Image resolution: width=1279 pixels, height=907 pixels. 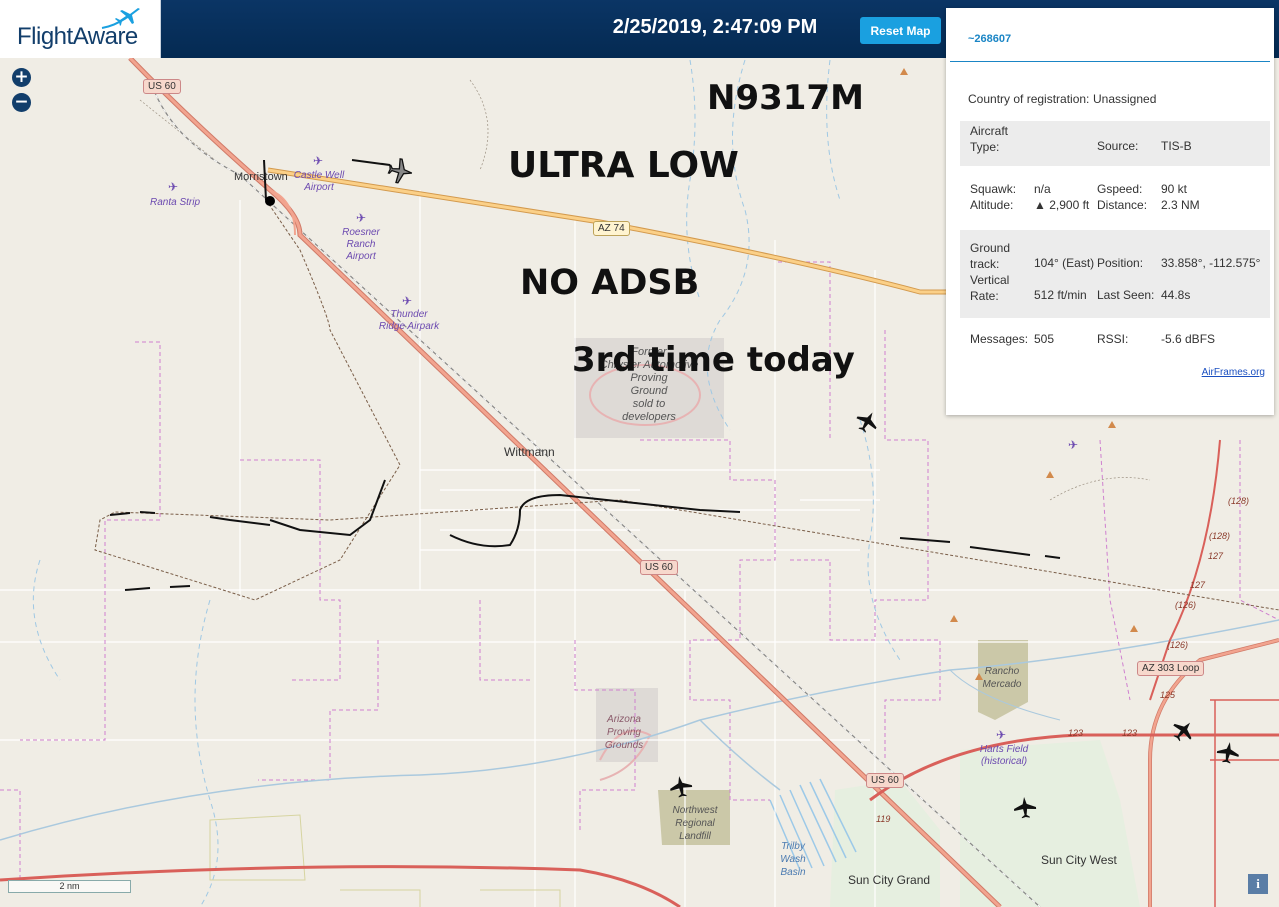 I want to click on annotation-ultra-low: ULTRA LOW, so click(x=623, y=165).